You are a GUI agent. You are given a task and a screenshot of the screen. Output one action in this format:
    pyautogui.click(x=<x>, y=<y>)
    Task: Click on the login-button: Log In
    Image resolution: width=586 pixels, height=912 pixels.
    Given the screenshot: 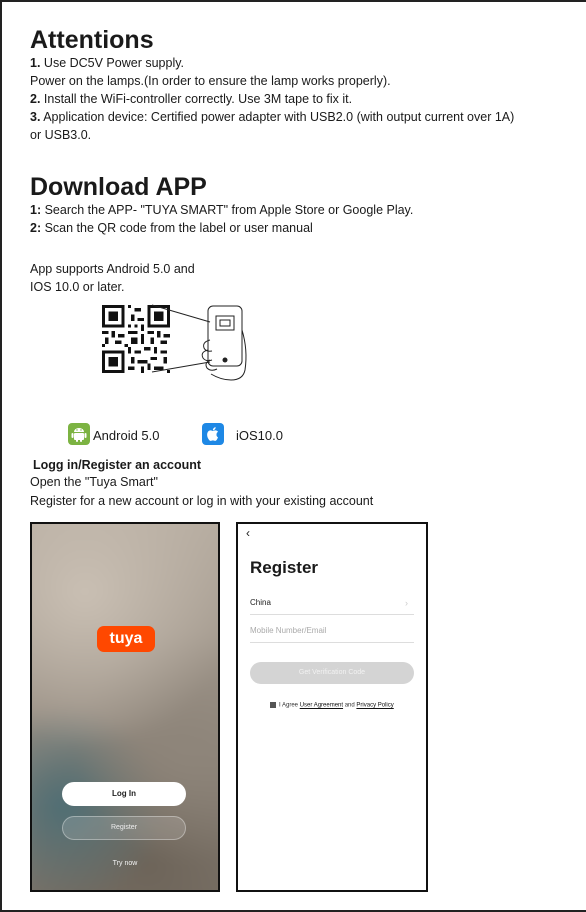 What is the action you would take?
    pyautogui.click(x=124, y=794)
    